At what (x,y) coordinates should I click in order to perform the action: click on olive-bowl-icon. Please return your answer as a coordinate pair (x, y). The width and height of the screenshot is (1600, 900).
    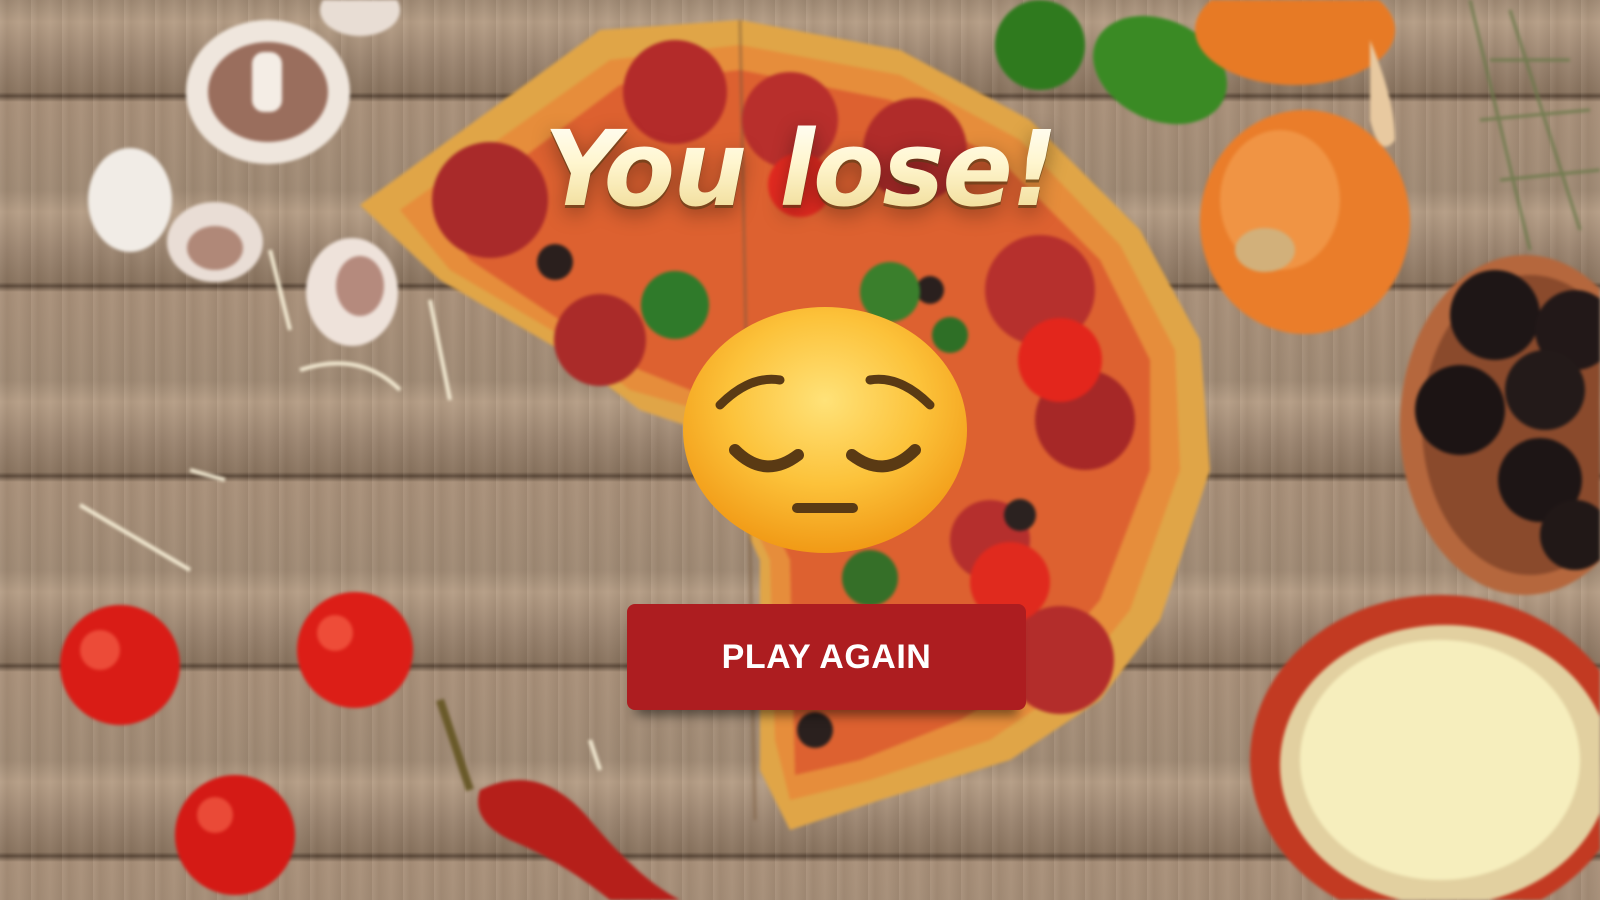
    Looking at the image, I should click on (1500, 425).